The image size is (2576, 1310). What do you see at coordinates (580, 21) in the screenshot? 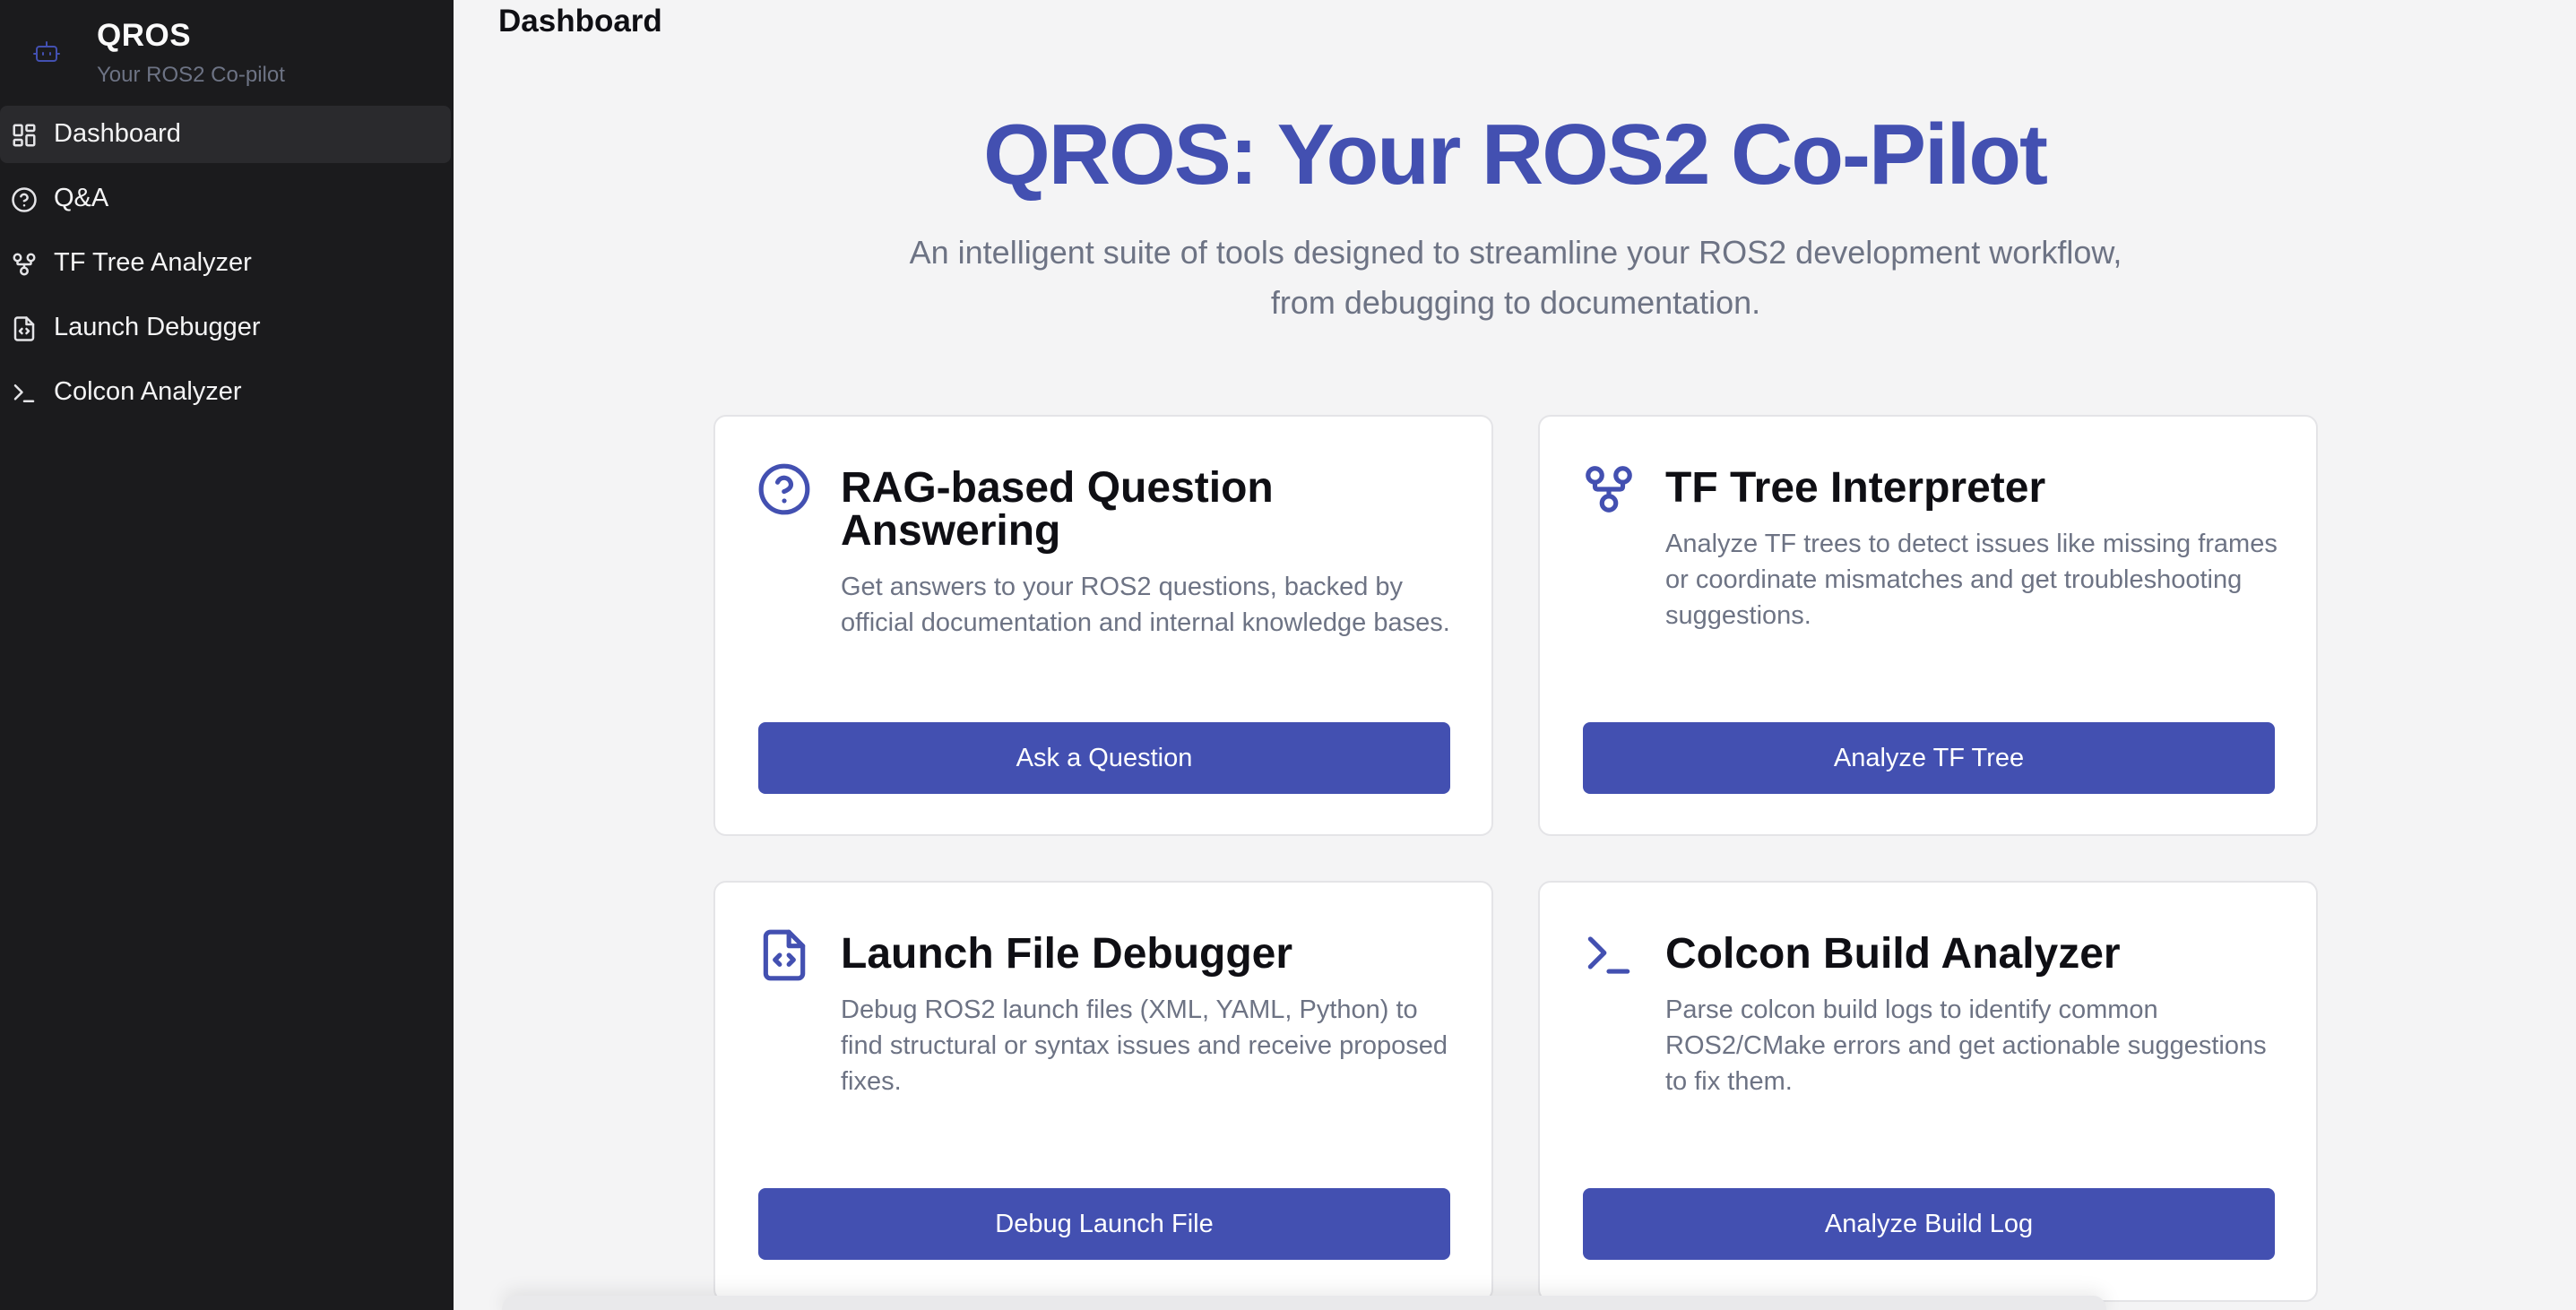
I see `page-title: Dashboard` at bounding box center [580, 21].